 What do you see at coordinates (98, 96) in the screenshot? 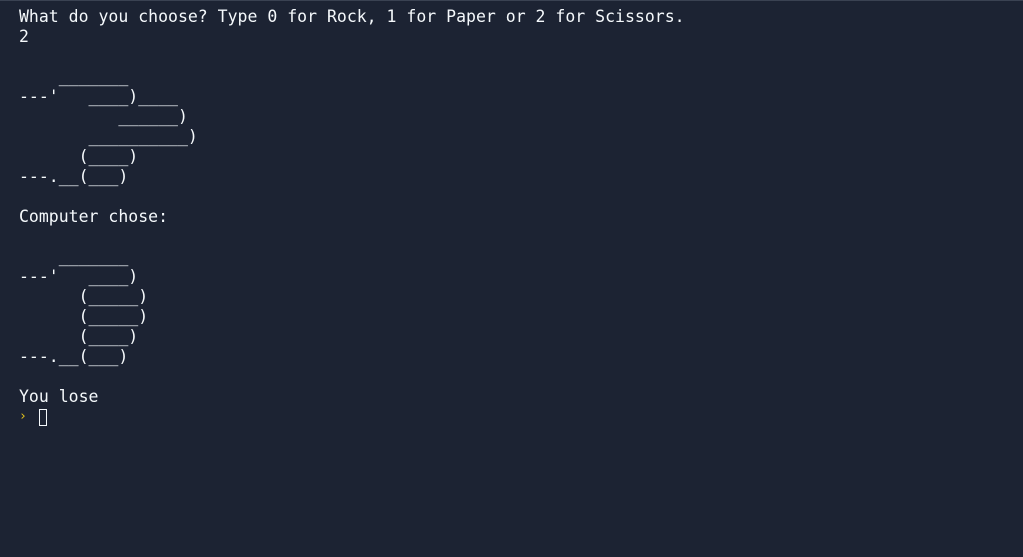
I see `ascii-art-line: ---' ____)____` at bounding box center [98, 96].